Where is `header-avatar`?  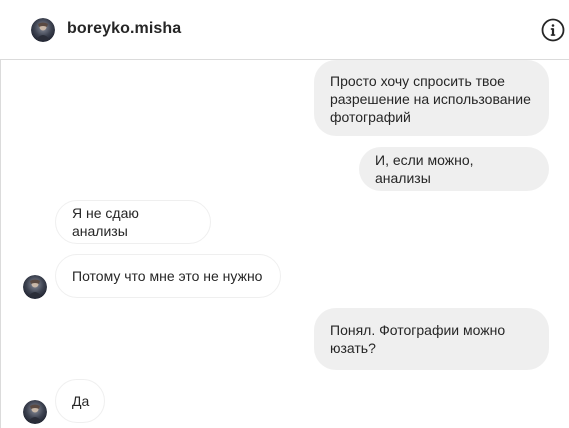
header-avatar is located at coordinates (43, 30).